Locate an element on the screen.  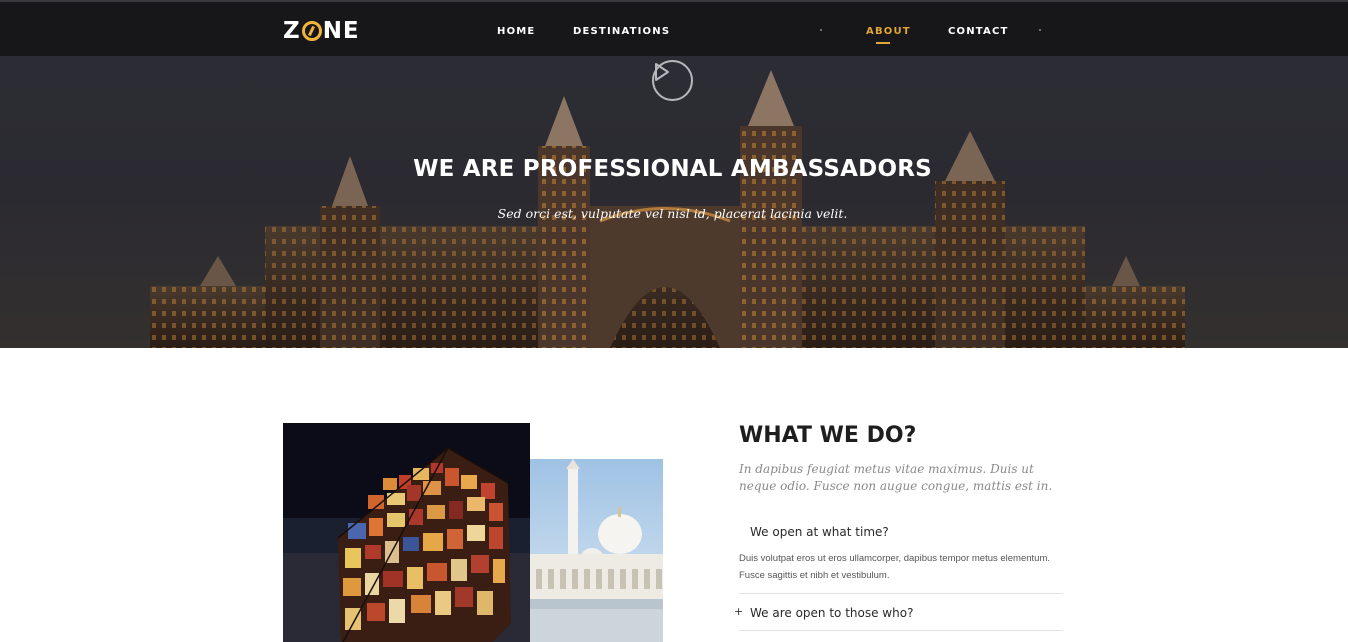
logo-letter-z: Z is located at coordinates (292, 31).